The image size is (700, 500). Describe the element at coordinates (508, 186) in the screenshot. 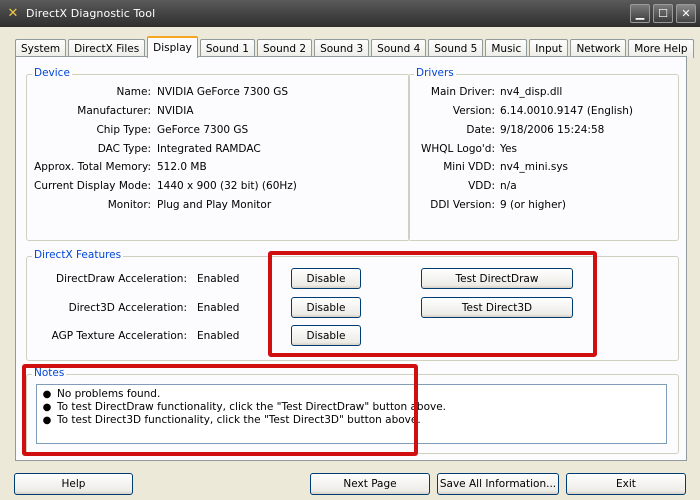

I see `vdd-value: n/a` at that location.